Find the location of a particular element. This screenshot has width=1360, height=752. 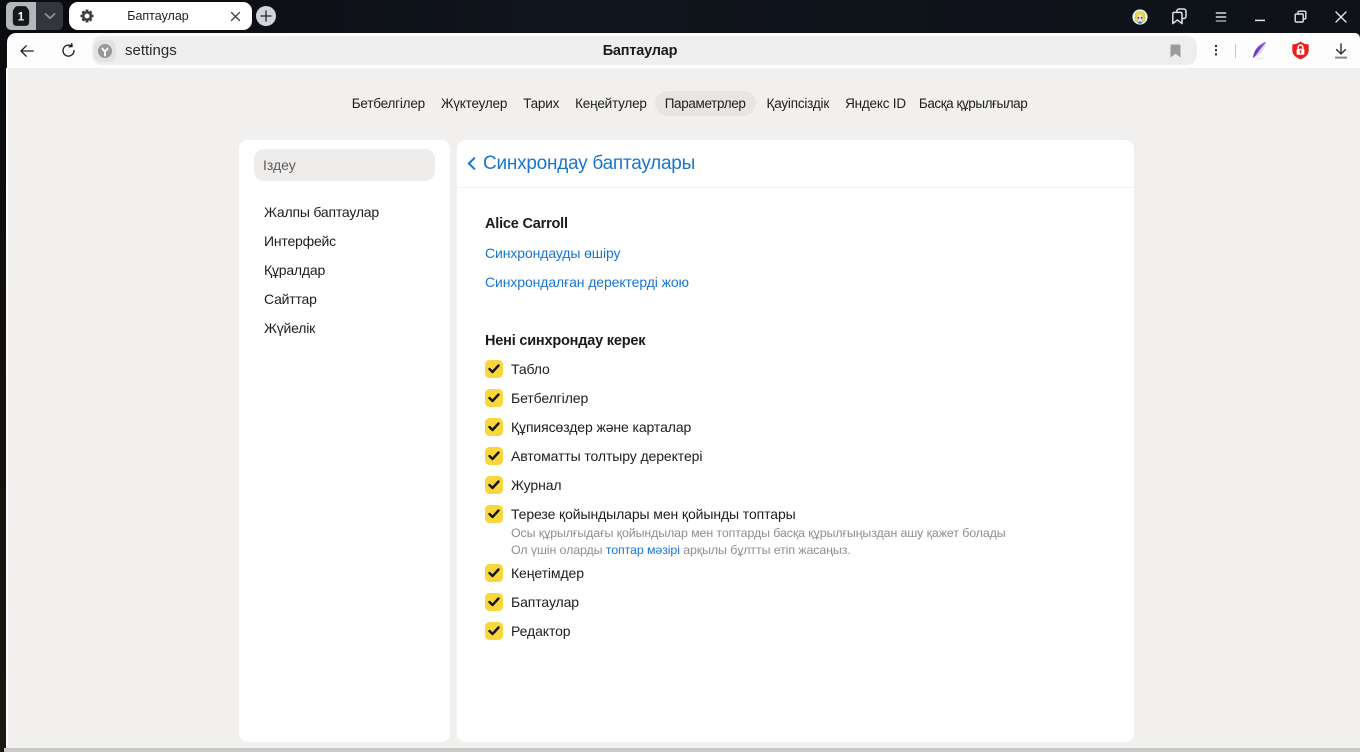

svg-text: 1 is located at coordinates (21, 18).